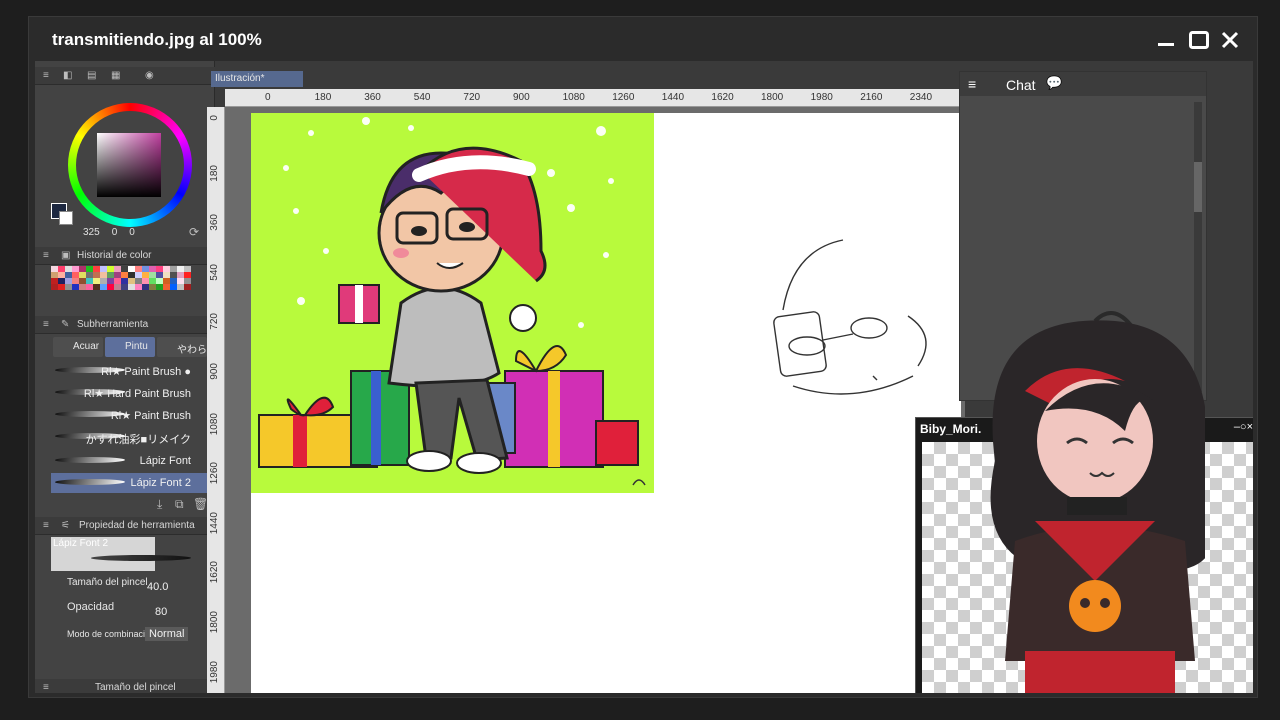  I want to click on subtool-tab-pintu: Pintu, so click(130, 347).